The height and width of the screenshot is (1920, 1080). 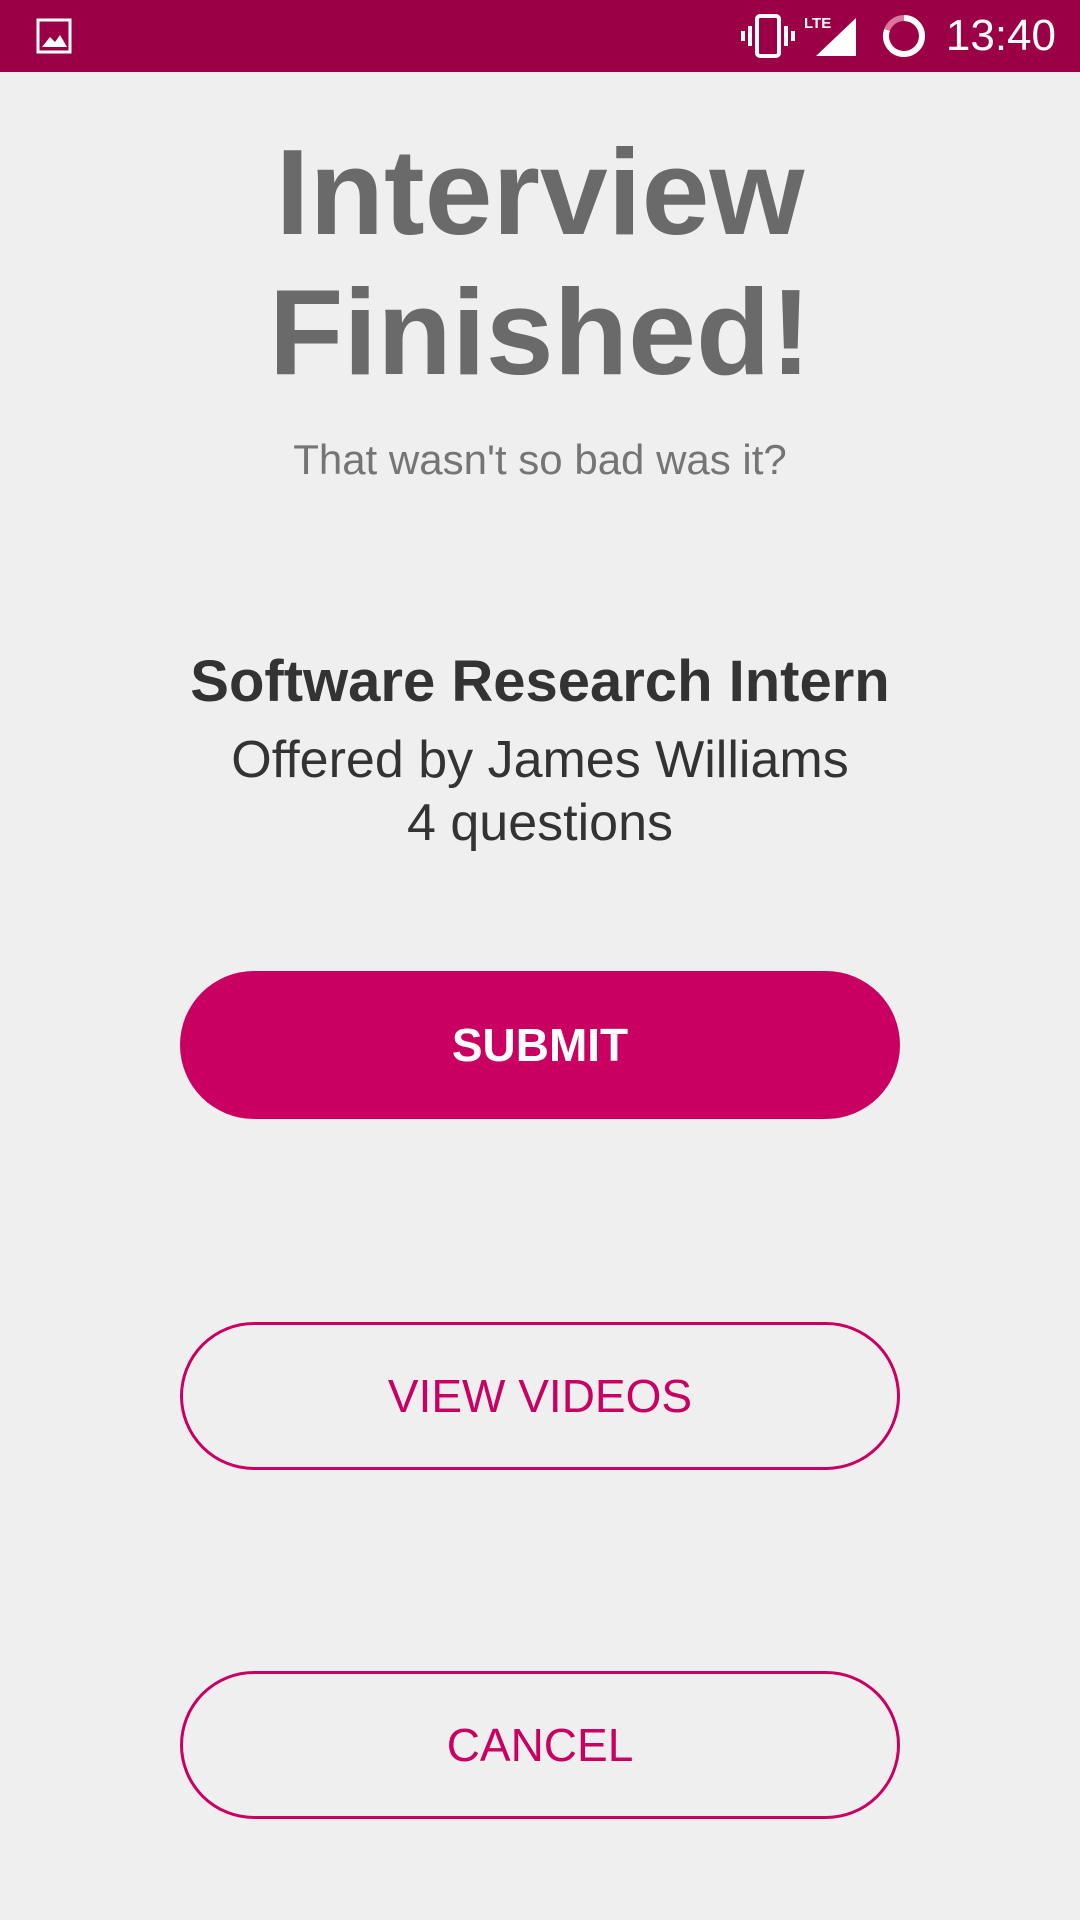 I want to click on battery-icon, so click(x=903, y=36).